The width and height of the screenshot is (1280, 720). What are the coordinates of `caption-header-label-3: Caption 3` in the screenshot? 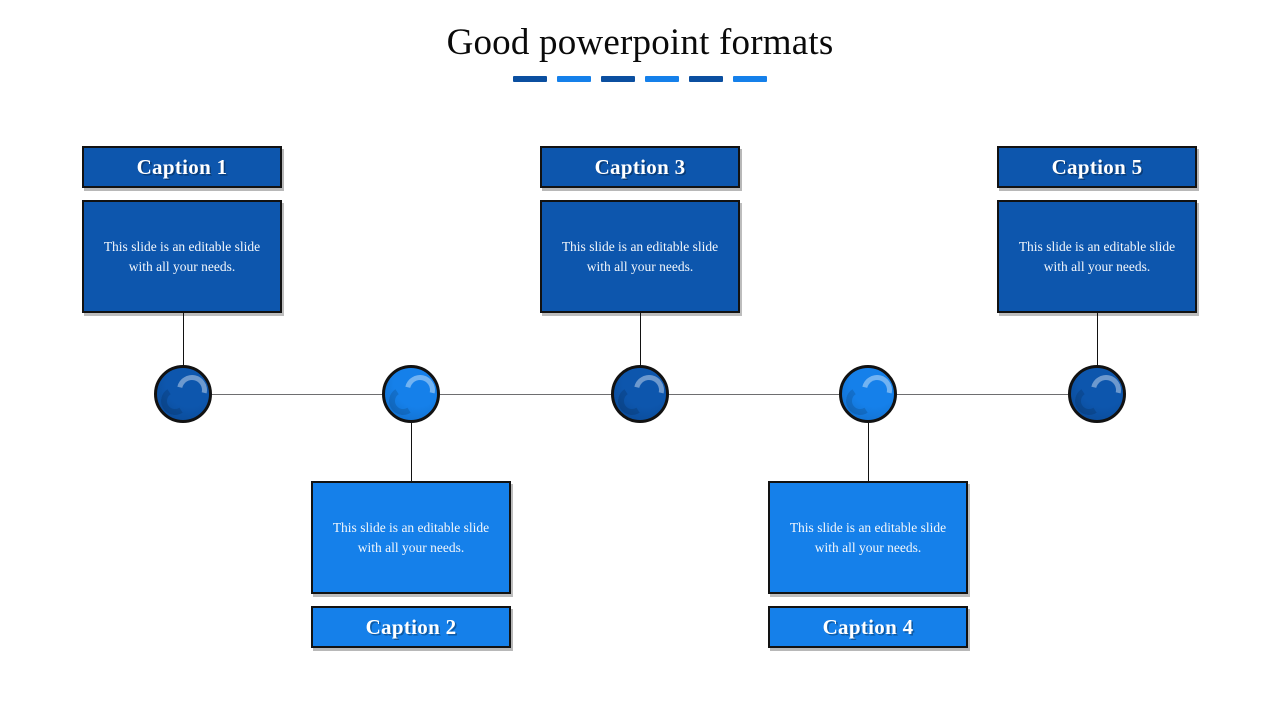 It's located at (640, 166).